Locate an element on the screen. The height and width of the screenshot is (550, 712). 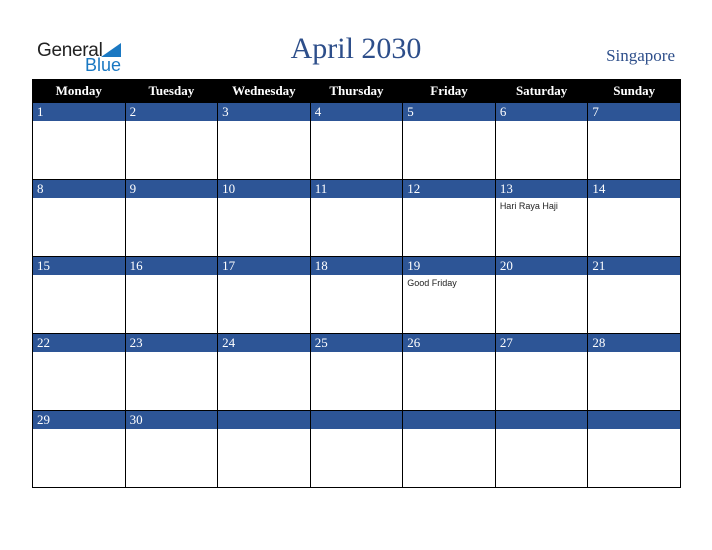
week-row: 1234567 is located at coordinates (356, 141).